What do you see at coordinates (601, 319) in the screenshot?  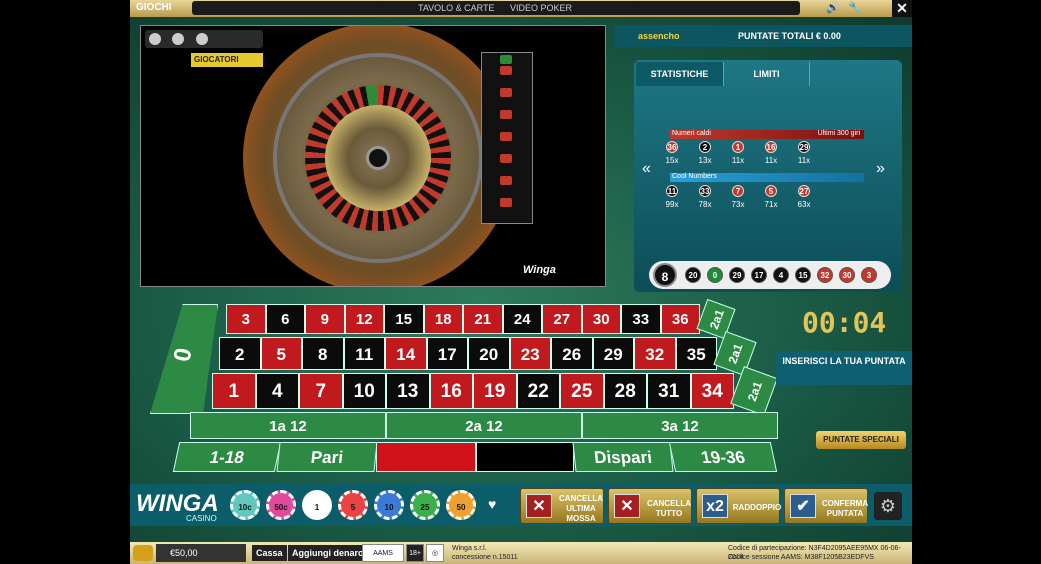 I see `bet-cell-number: 30` at bounding box center [601, 319].